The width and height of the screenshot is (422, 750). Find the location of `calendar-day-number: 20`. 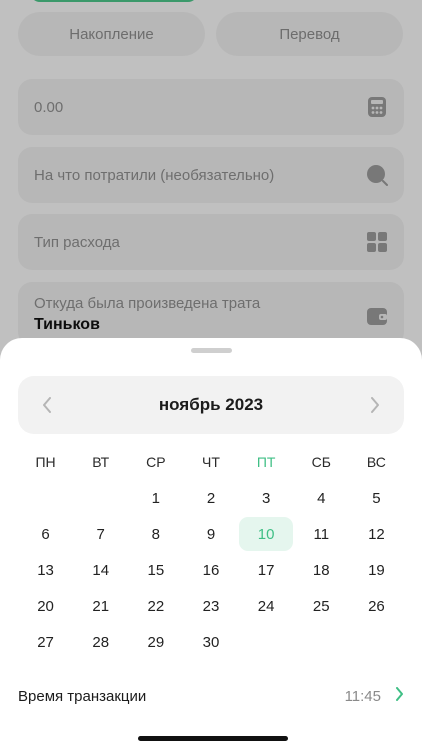

calendar-day-number: 20 is located at coordinates (45, 606).